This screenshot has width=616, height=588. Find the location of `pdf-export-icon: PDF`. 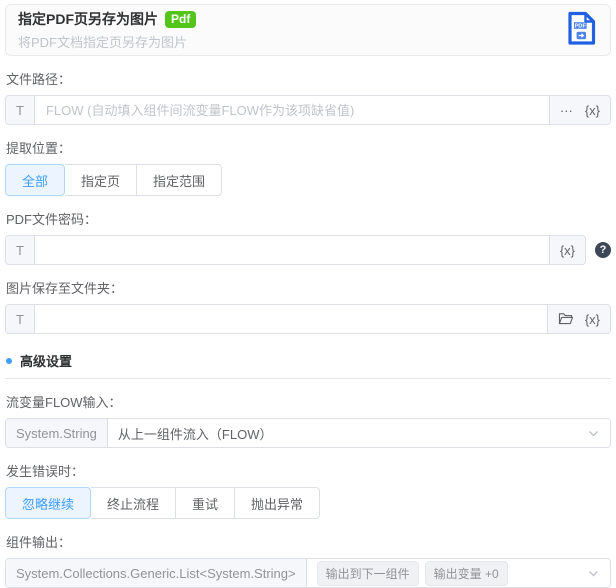

pdf-export-icon: PDF is located at coordinates (581, 30).